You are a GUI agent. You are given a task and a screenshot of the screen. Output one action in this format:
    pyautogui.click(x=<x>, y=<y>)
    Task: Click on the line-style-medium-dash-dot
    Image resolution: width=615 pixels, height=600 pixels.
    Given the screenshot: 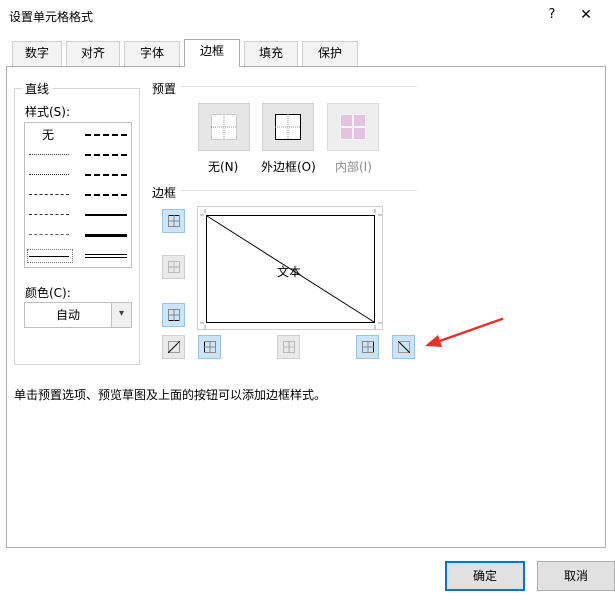 What is the action you would take?
    pyautogui.click(x=106, y=175)
    